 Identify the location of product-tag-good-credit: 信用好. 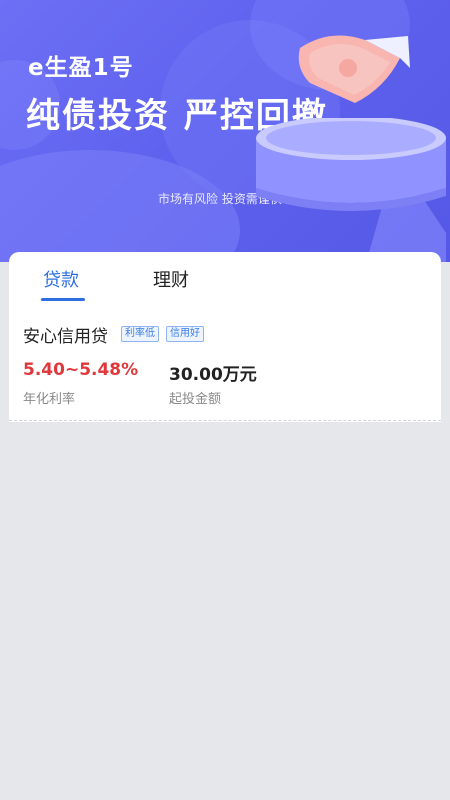
(185, 334).